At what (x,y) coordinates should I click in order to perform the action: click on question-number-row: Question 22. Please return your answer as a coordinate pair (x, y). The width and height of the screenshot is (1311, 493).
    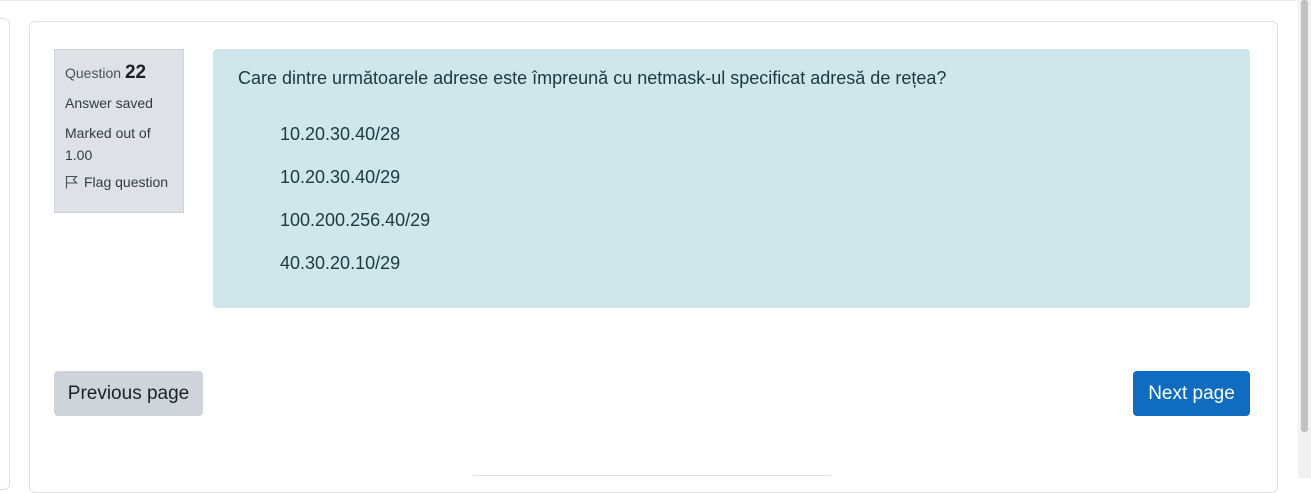
    Looking at the image, I should click on (119, 73).